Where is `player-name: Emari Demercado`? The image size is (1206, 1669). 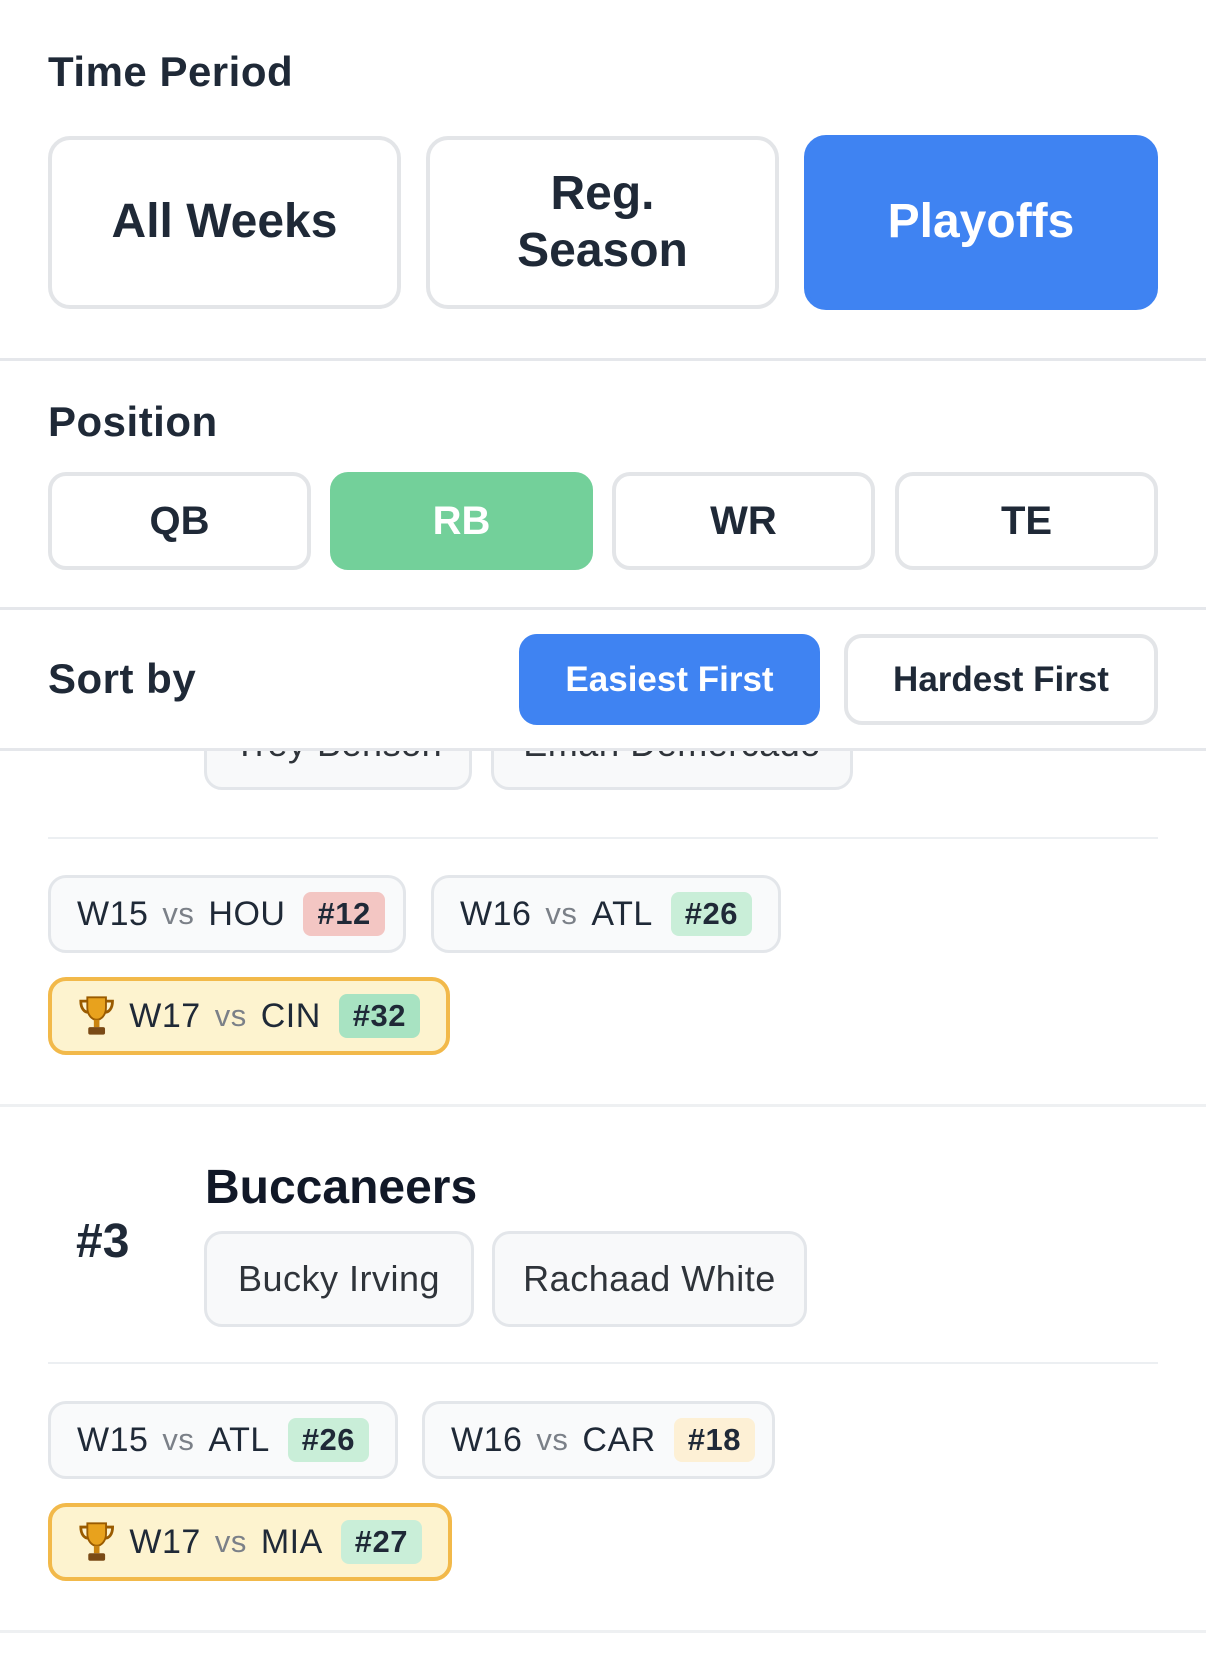 player-name: Emari Demercado is located at coordinates (672, 757).